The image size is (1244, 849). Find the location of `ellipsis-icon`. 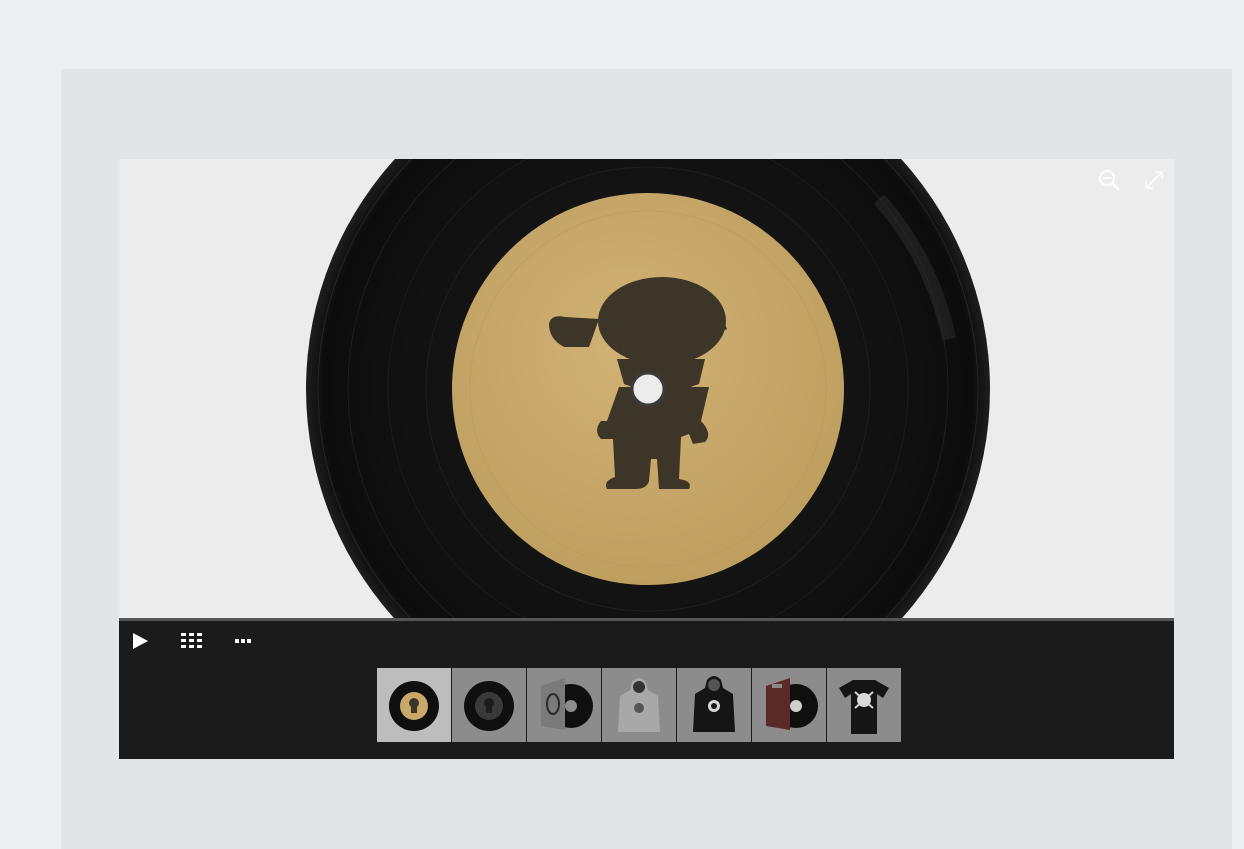

ellipsis-icon is located at coordinates (242, 641).